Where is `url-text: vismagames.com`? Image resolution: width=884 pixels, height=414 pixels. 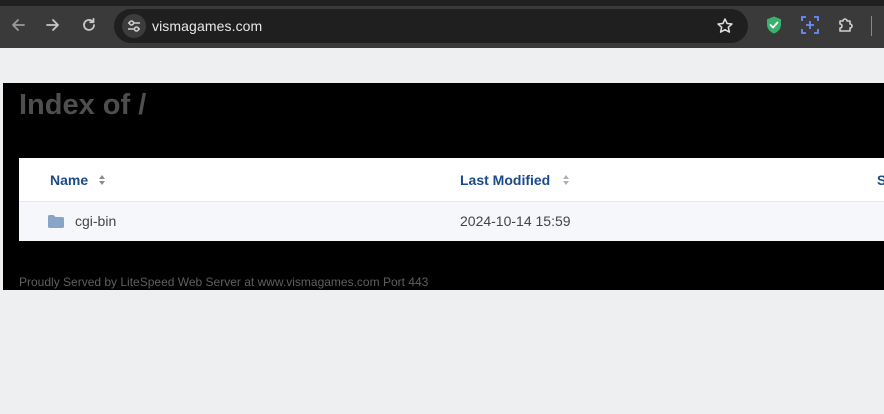 url-text: vismagames.com is located at coordinates (207, 26).